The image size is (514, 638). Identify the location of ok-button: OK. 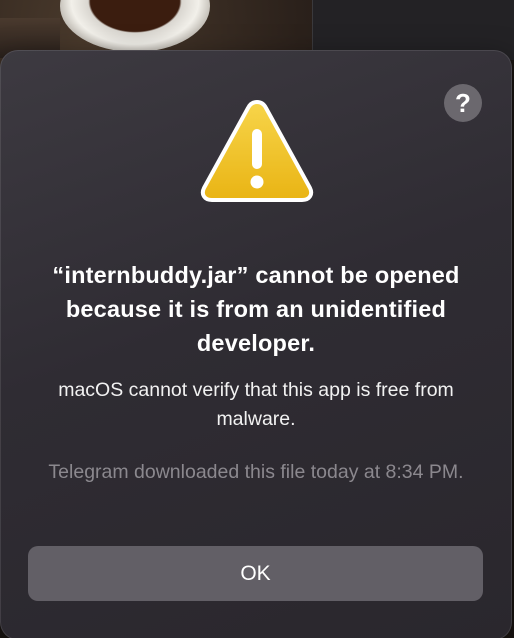
(255, 573).